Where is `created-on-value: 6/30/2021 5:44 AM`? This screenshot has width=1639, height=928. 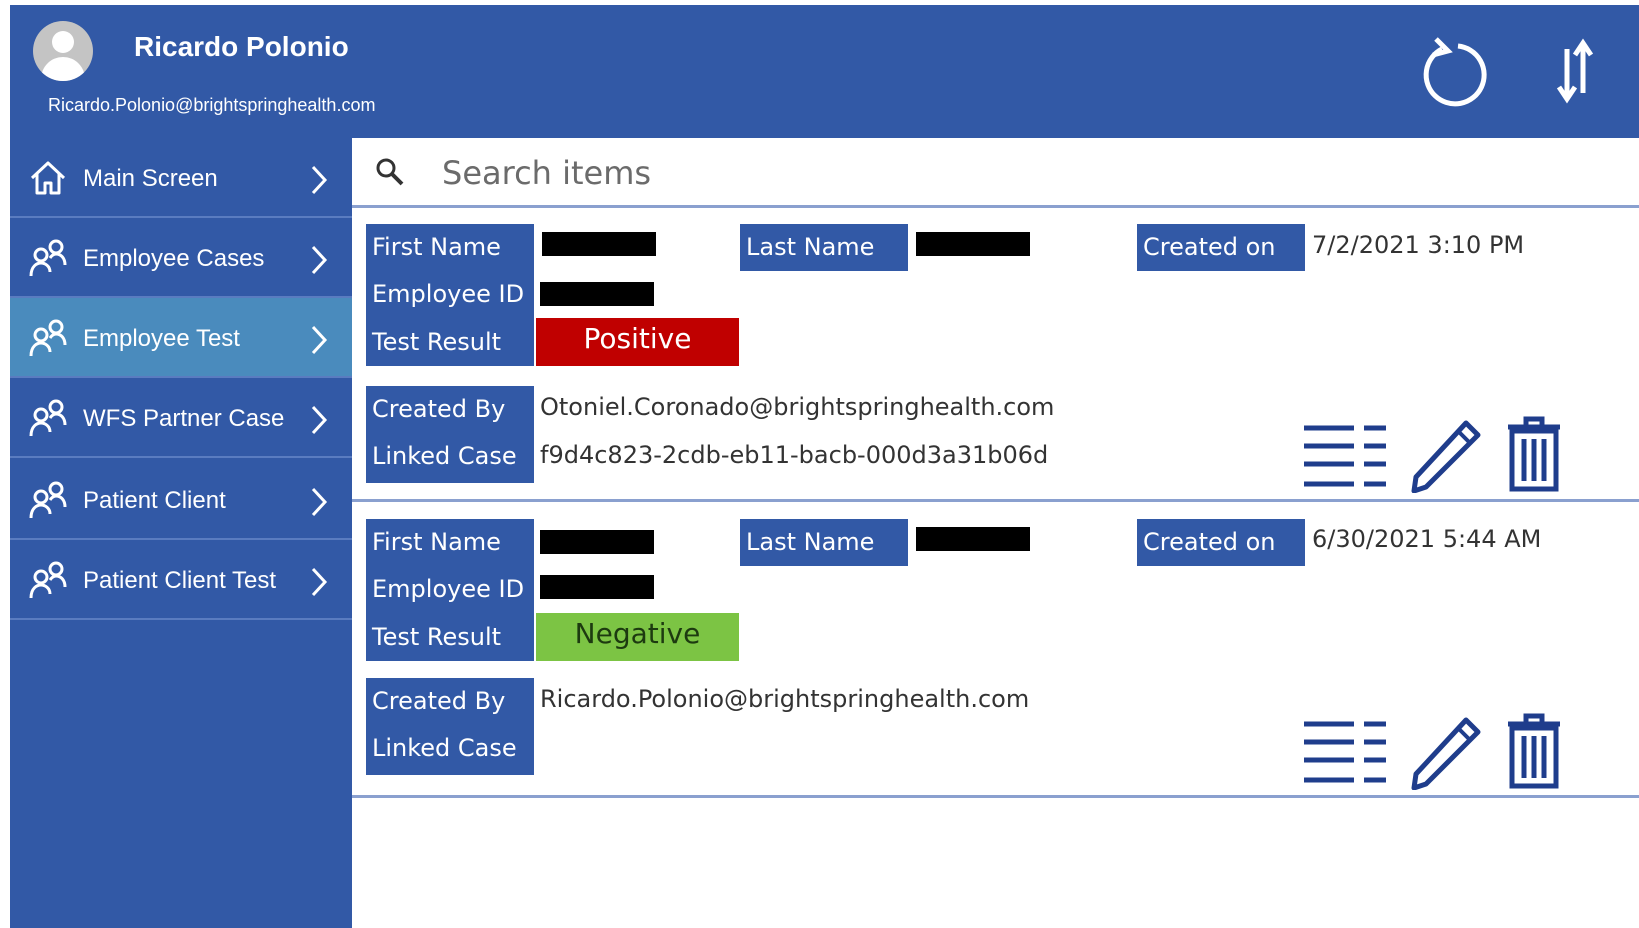
created-on-value: 6/30/2021 5:44 AM is located at coordinates (1427, 539).